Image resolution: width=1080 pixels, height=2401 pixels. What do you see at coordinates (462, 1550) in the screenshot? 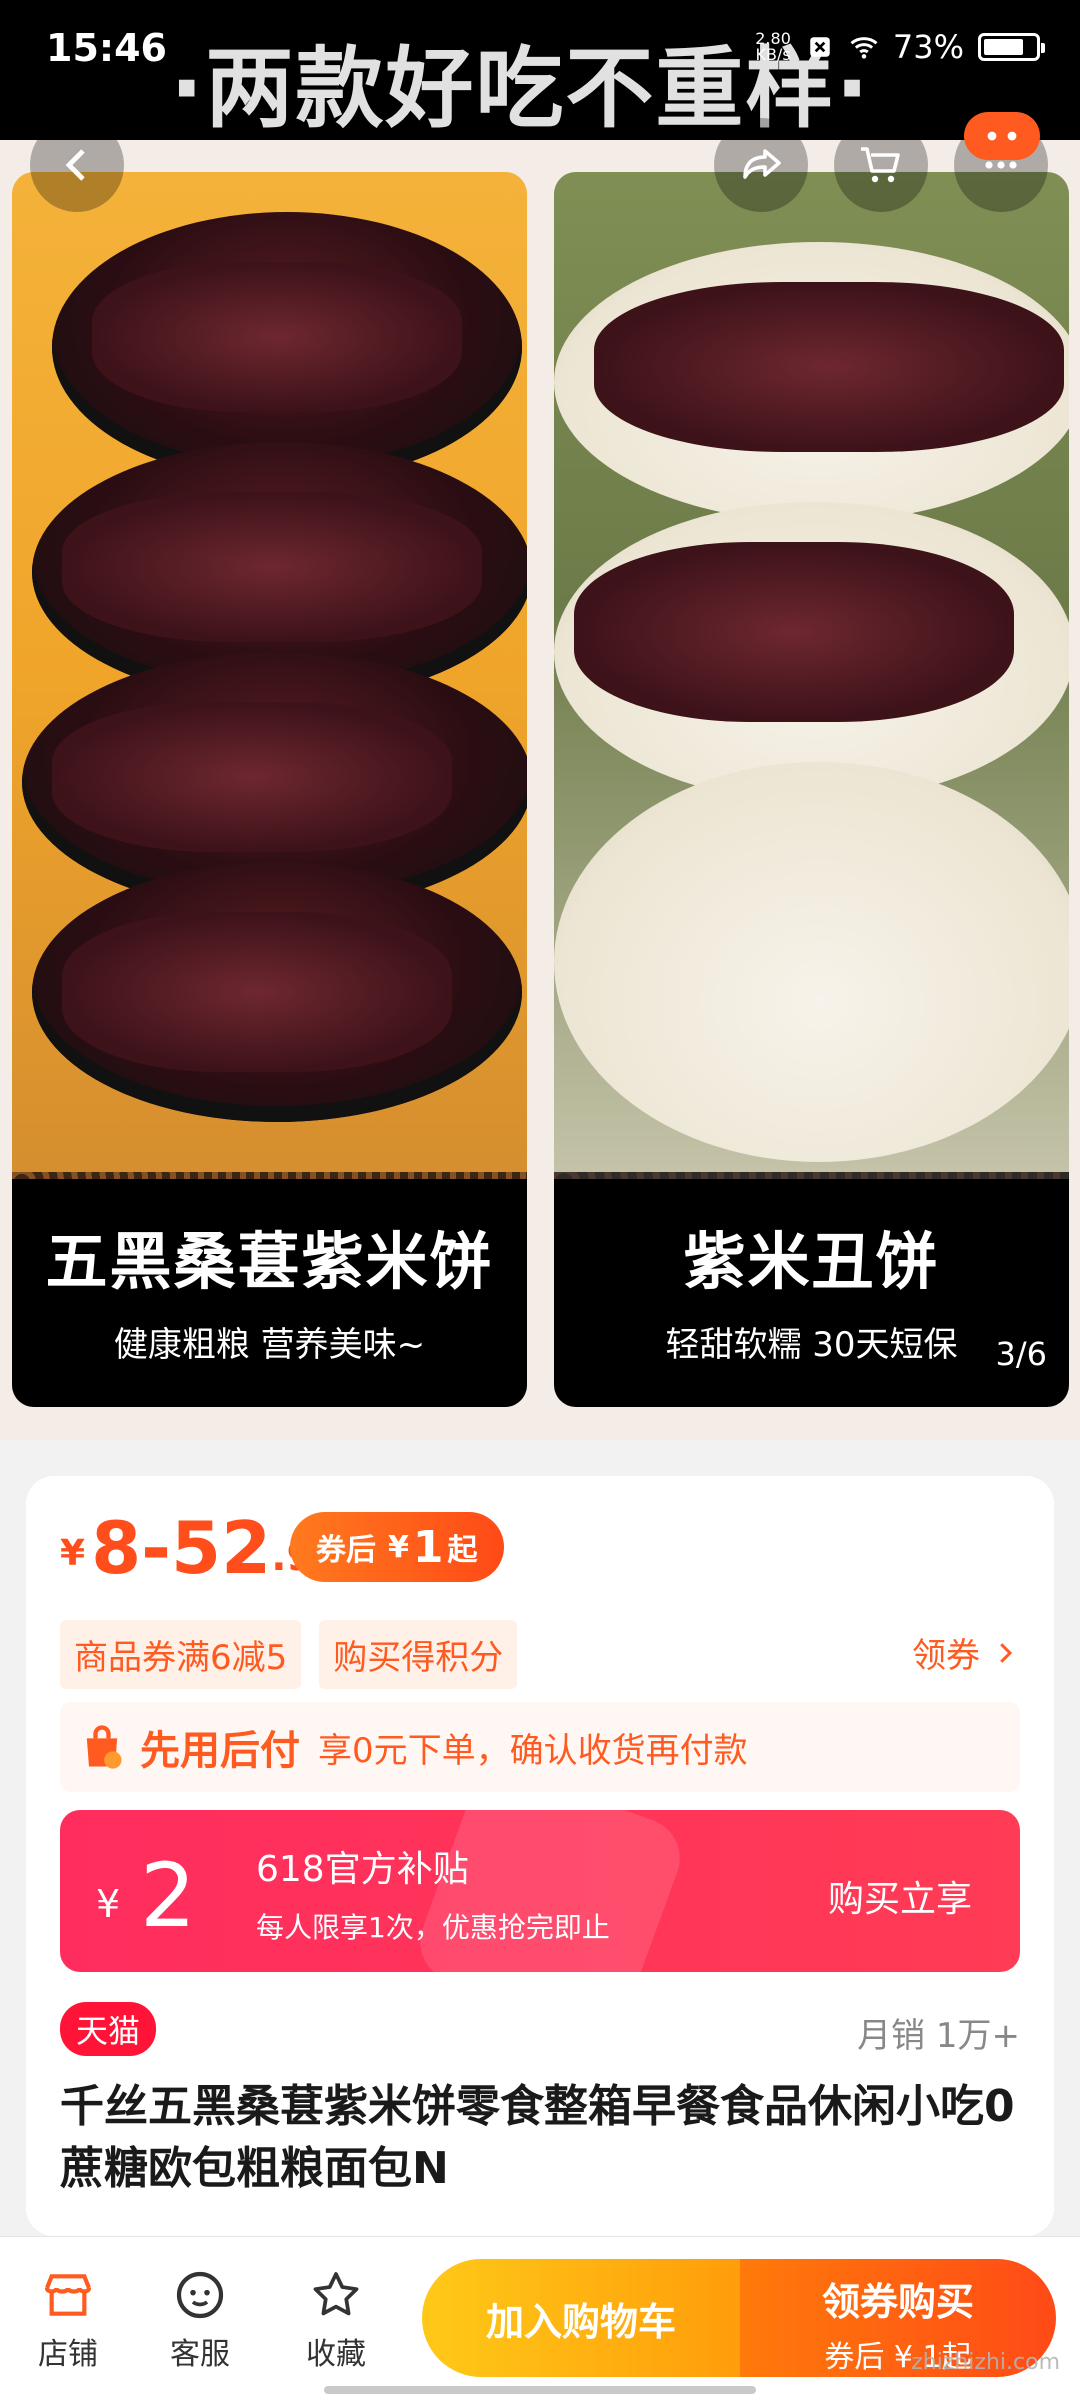
I see `coupon-suffix: 起` at bounding box center [462, 1550].